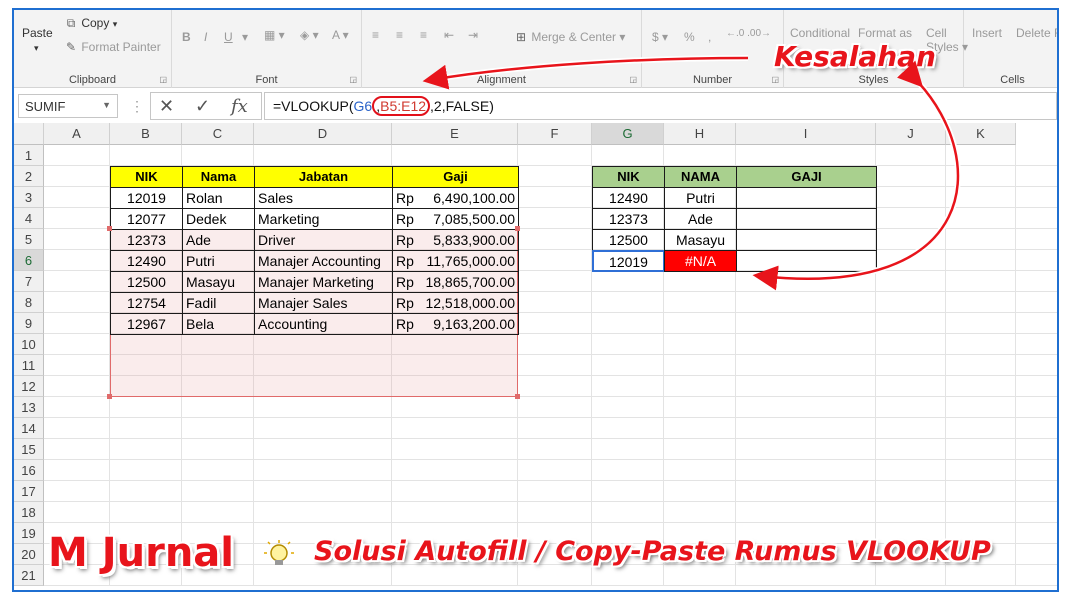 This screenshot has width=1071, height=604. Describe the element at coordinates (202, 106) in the screenshot. I see `enter-check-icon: ✓` at that location.